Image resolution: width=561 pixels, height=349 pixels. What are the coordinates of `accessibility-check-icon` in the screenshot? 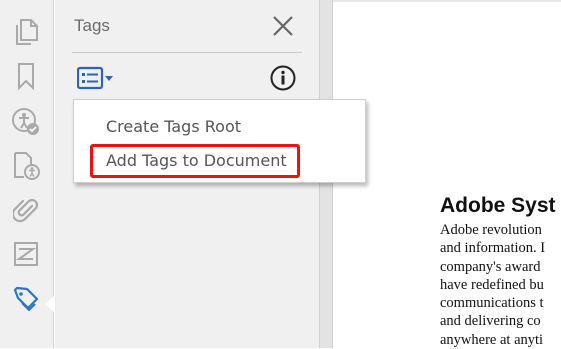 It's located at (26, 122).